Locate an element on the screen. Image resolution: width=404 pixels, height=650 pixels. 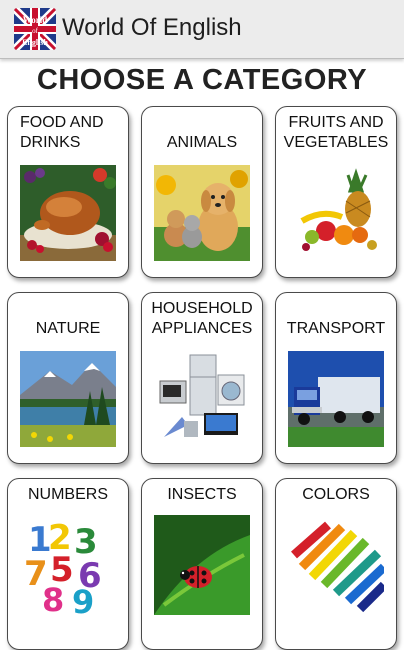
svg-text: English is located at coordinates (35, 42).